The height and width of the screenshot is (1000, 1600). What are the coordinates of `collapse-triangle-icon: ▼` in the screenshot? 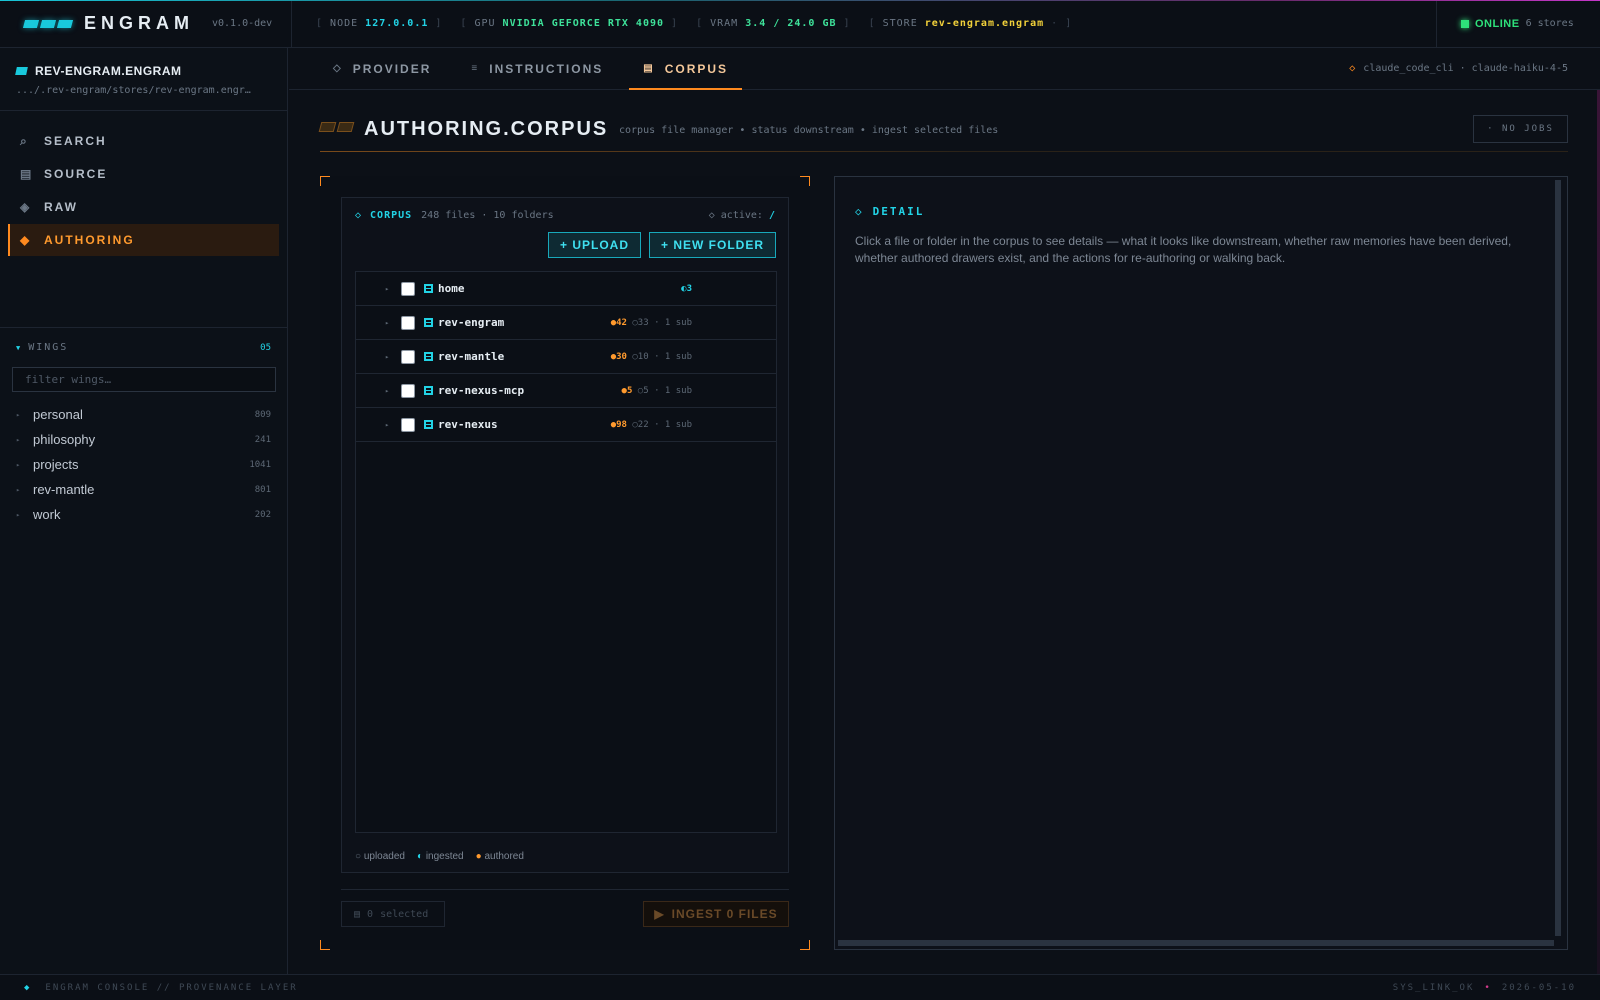 It's located at (19, 348).